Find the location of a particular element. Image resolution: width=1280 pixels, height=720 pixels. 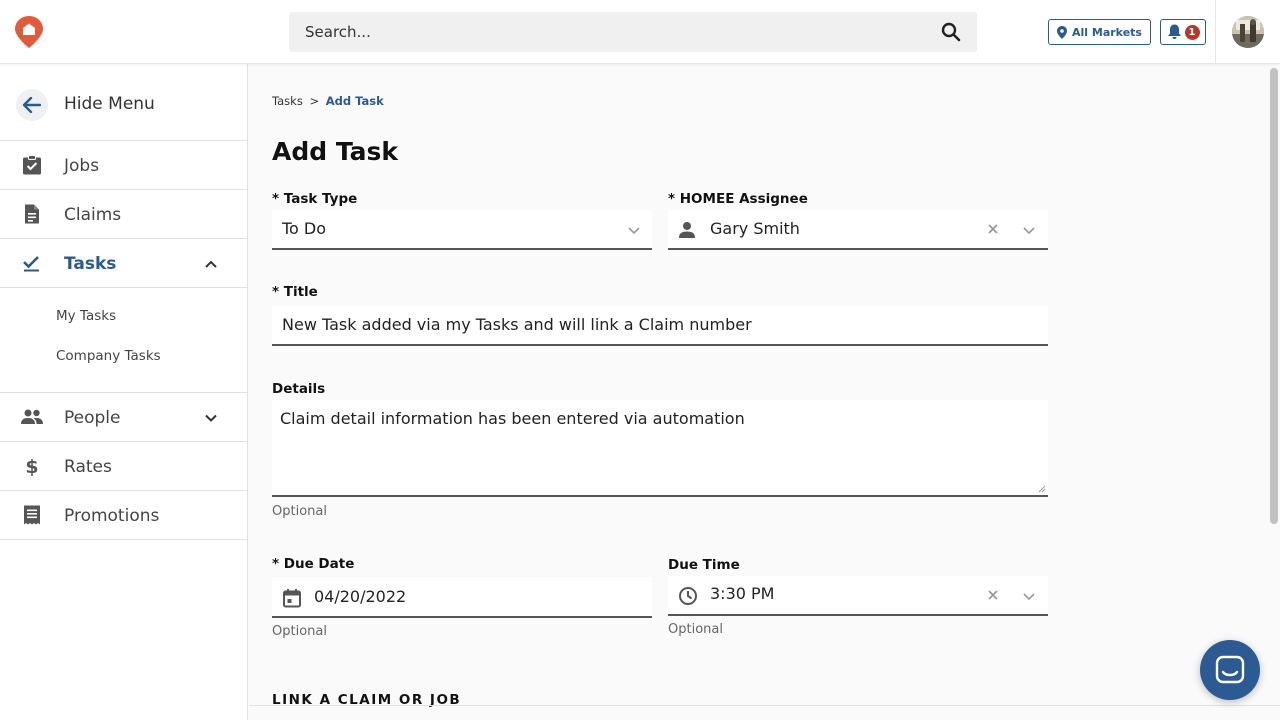

chat-launcher-button is located at coordinates (1230, 670).